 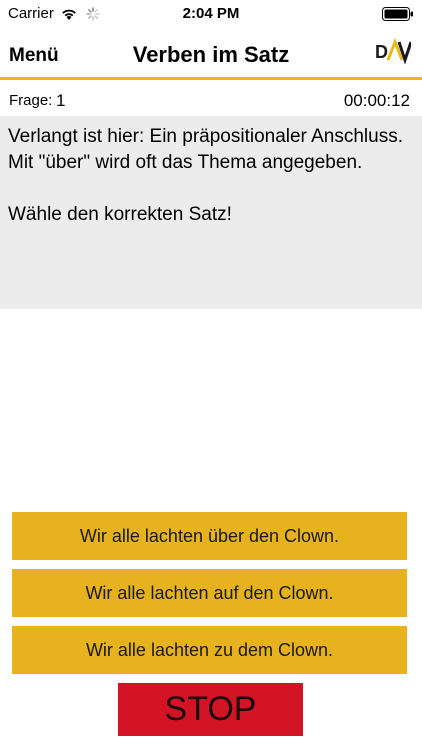 What do you see at coordinates (61, 100) in the screenshot?
I see `question-number: 1` at bounding box center [61, 100].